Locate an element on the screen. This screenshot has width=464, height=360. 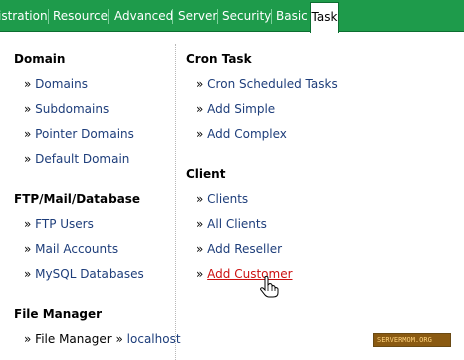
tab-server: Server is located at coordinates (197, 16).